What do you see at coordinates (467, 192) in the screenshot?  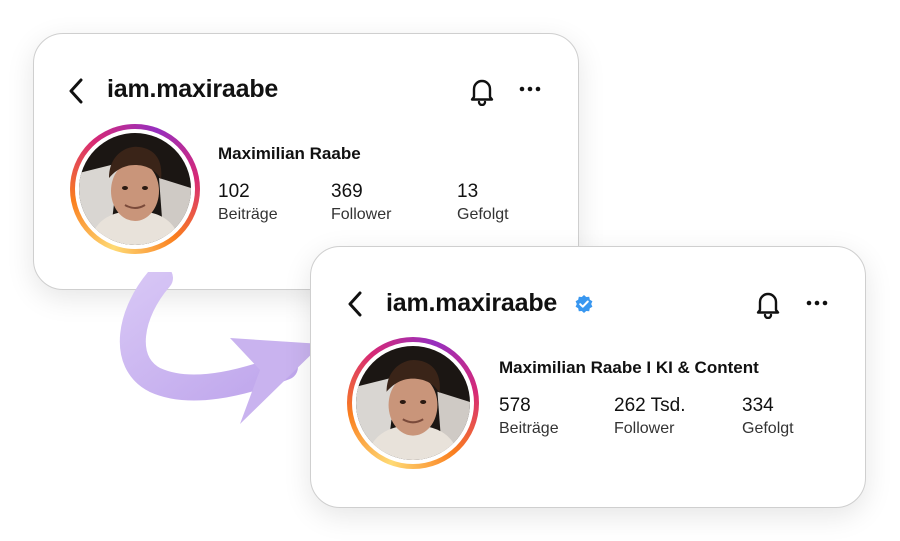 I see `following-count: 13` at bounding box center [467, 192].